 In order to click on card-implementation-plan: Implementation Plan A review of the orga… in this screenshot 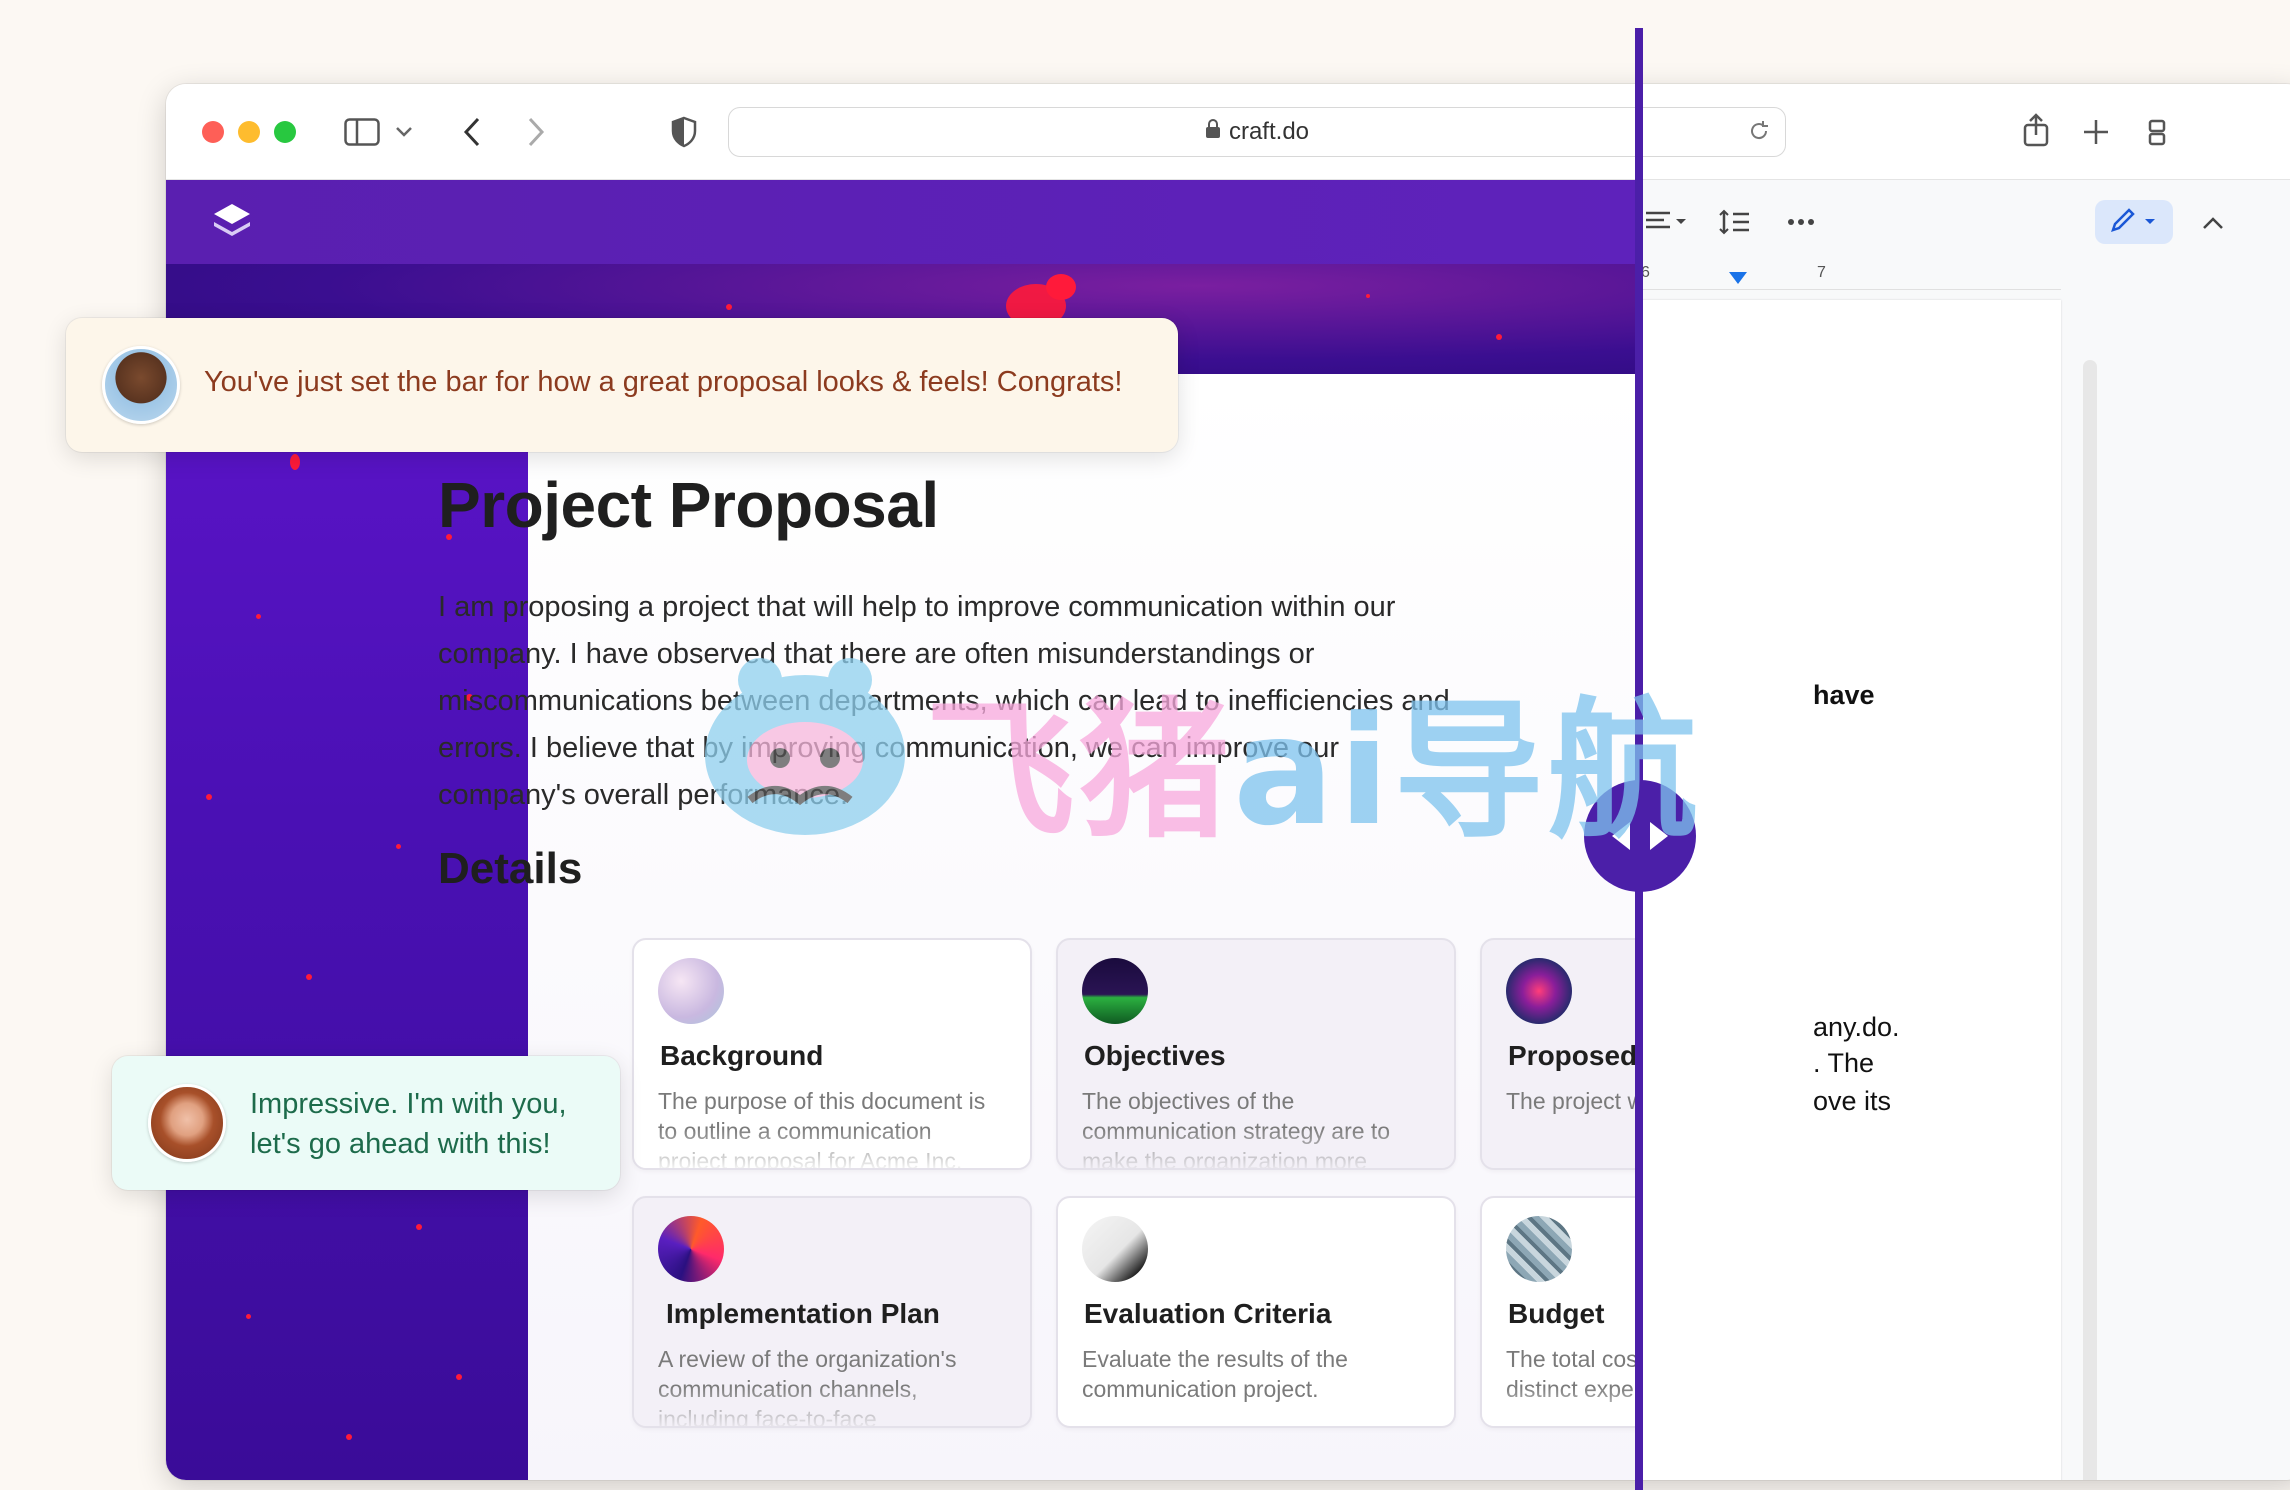, I will do `click(832, 1312)`.